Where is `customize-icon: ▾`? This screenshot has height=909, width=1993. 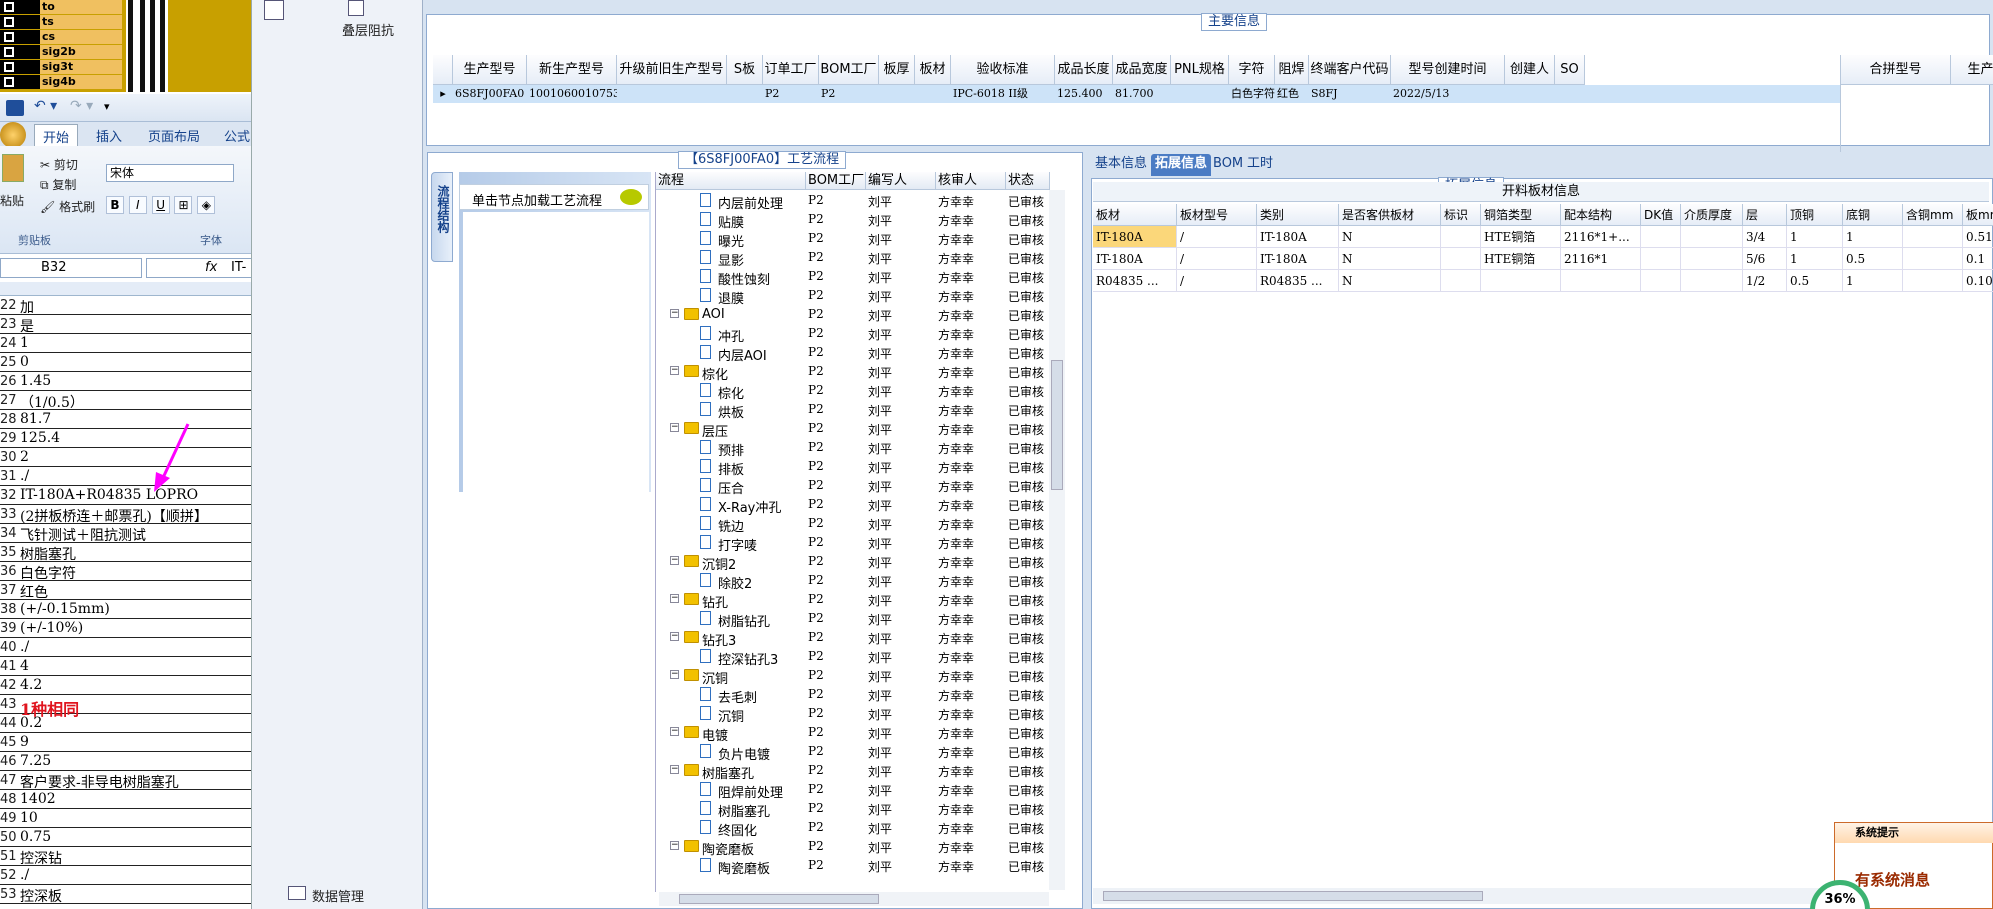 customize-icon: ▾ is located at coordinates (107, 106).